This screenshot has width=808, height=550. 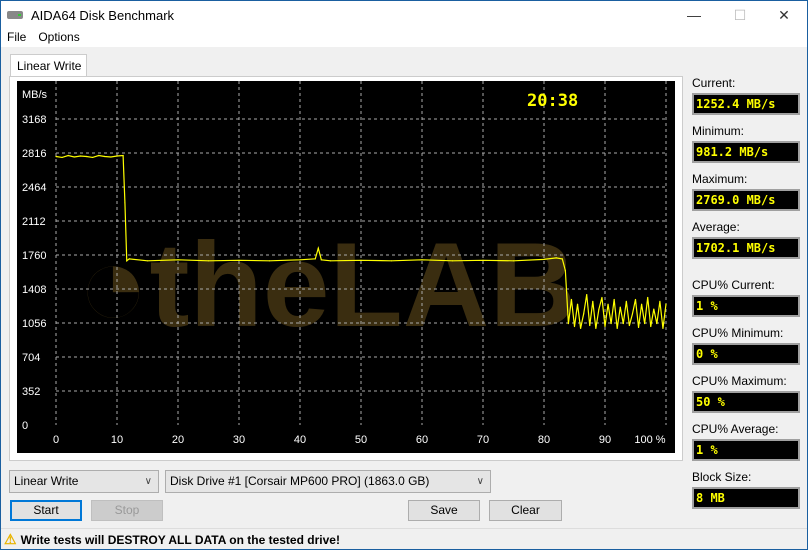 I want to click on x-tick-label: 10, so click(x=117, y=440).